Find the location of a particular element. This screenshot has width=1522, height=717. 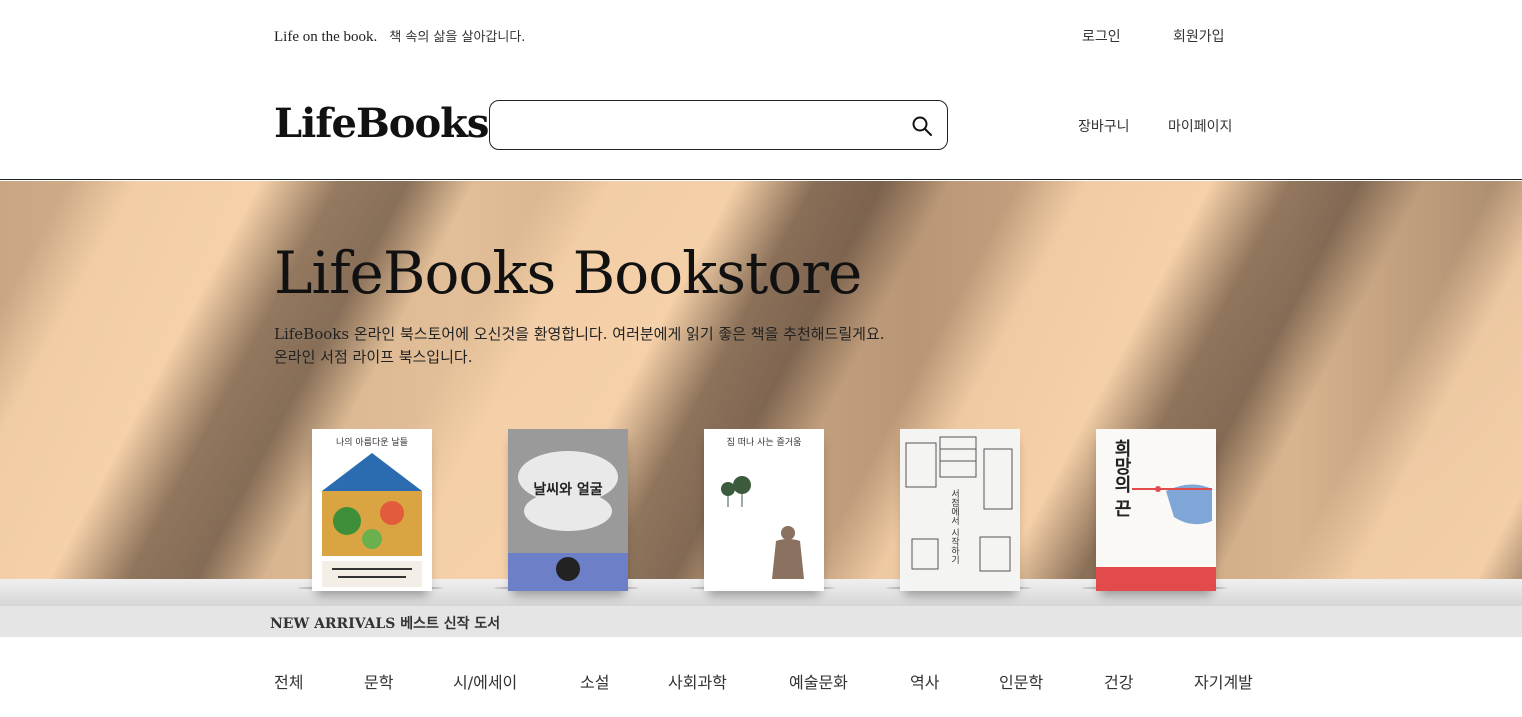

book-title: 희망의 끈 is located at coordinates (1121, 478).